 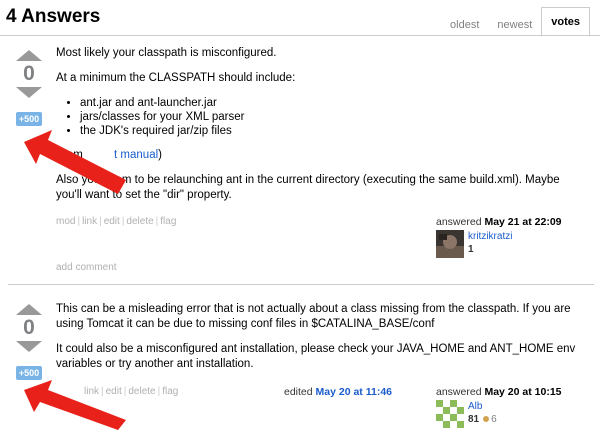 I want to click on bronze-badge-icon, so click(x=486, y=419).